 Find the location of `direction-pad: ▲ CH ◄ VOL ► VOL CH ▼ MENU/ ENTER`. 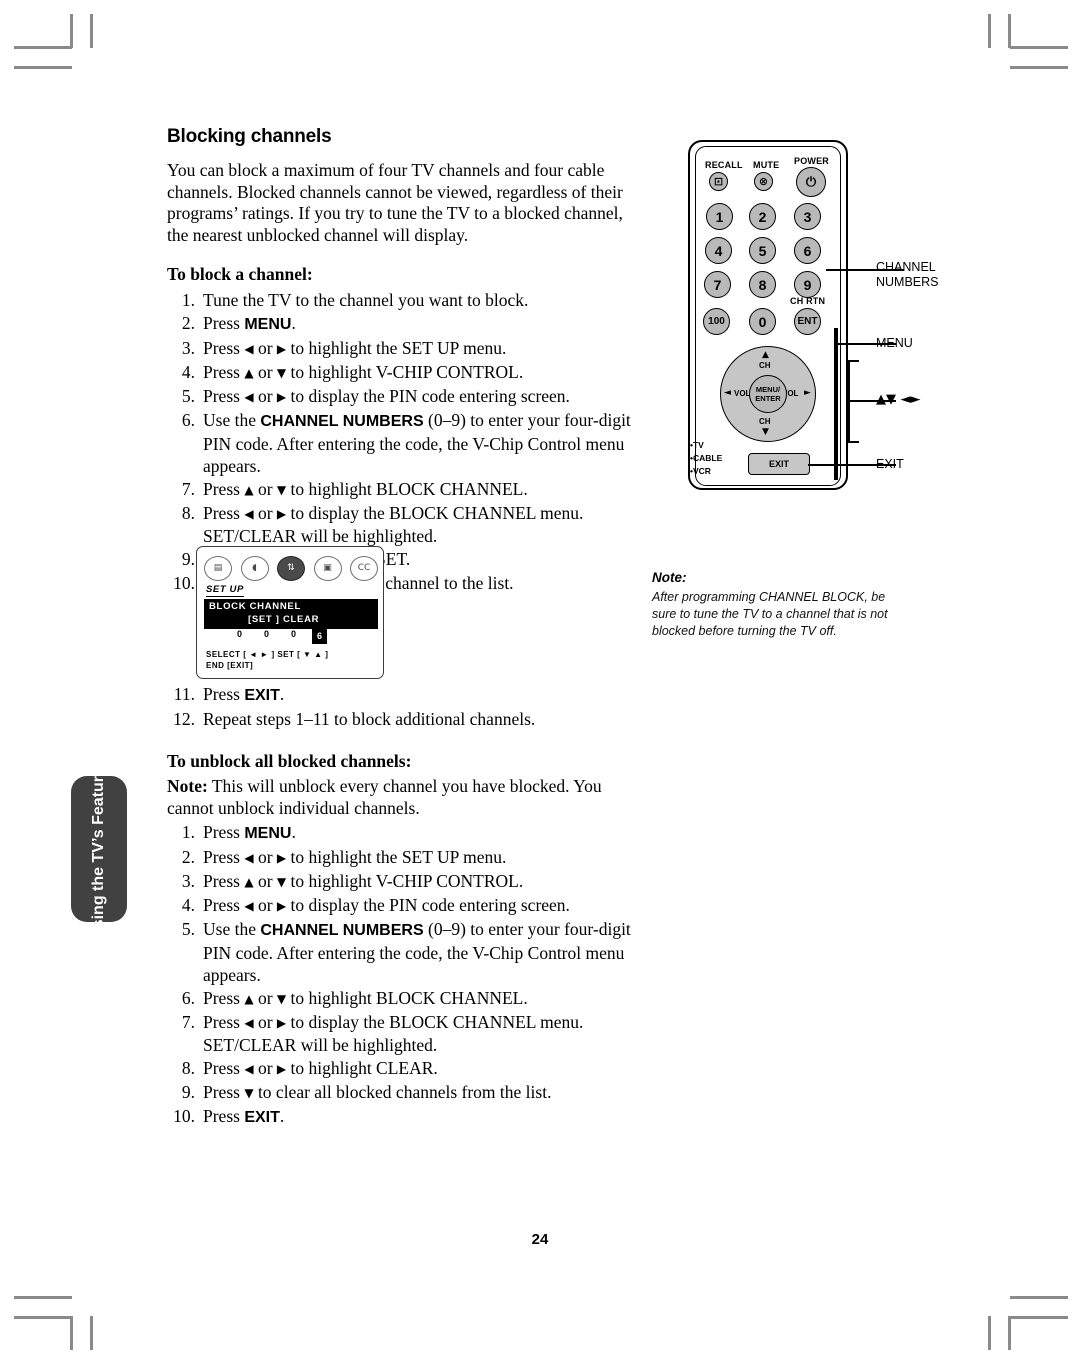

direction-pad: ▲ CH ◄ VOL ► VOL CH ▼ MENU/ ENTER is located at coordinates (768, 394).